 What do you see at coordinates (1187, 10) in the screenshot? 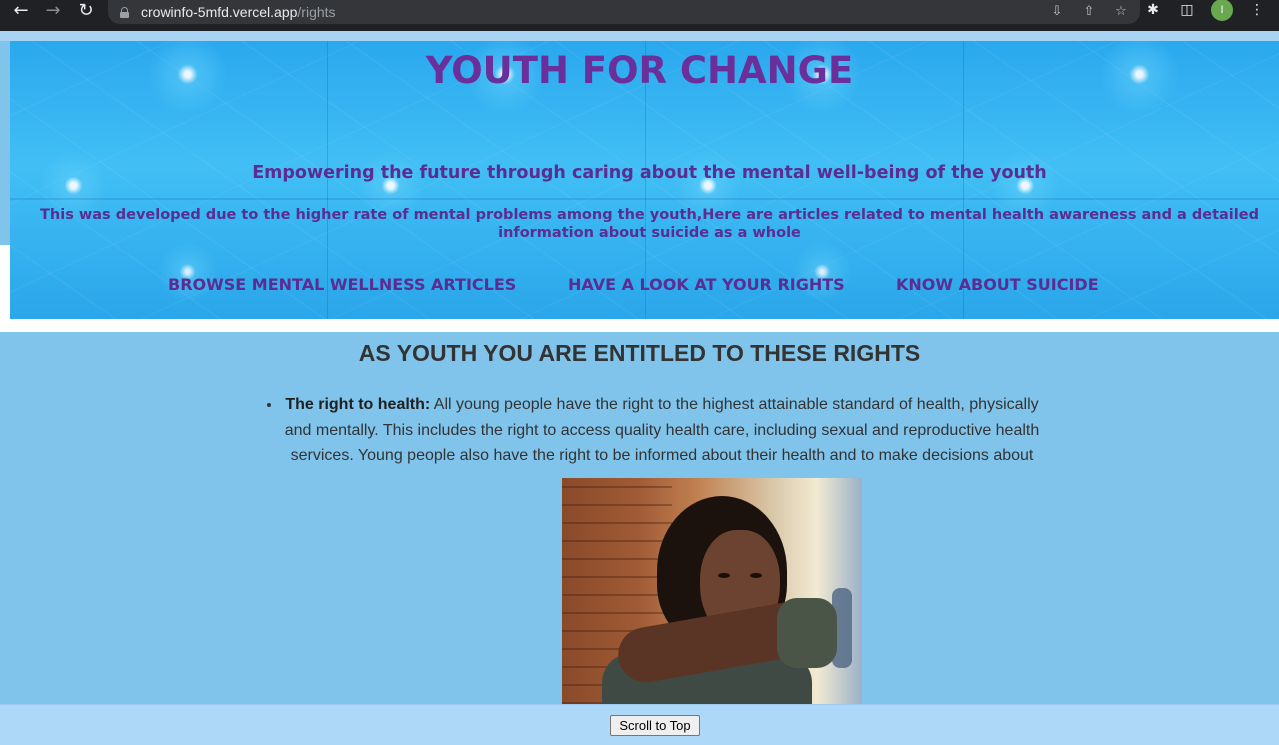
I see `side-panel-icon: ◫` at bounding box center [1187, 10].